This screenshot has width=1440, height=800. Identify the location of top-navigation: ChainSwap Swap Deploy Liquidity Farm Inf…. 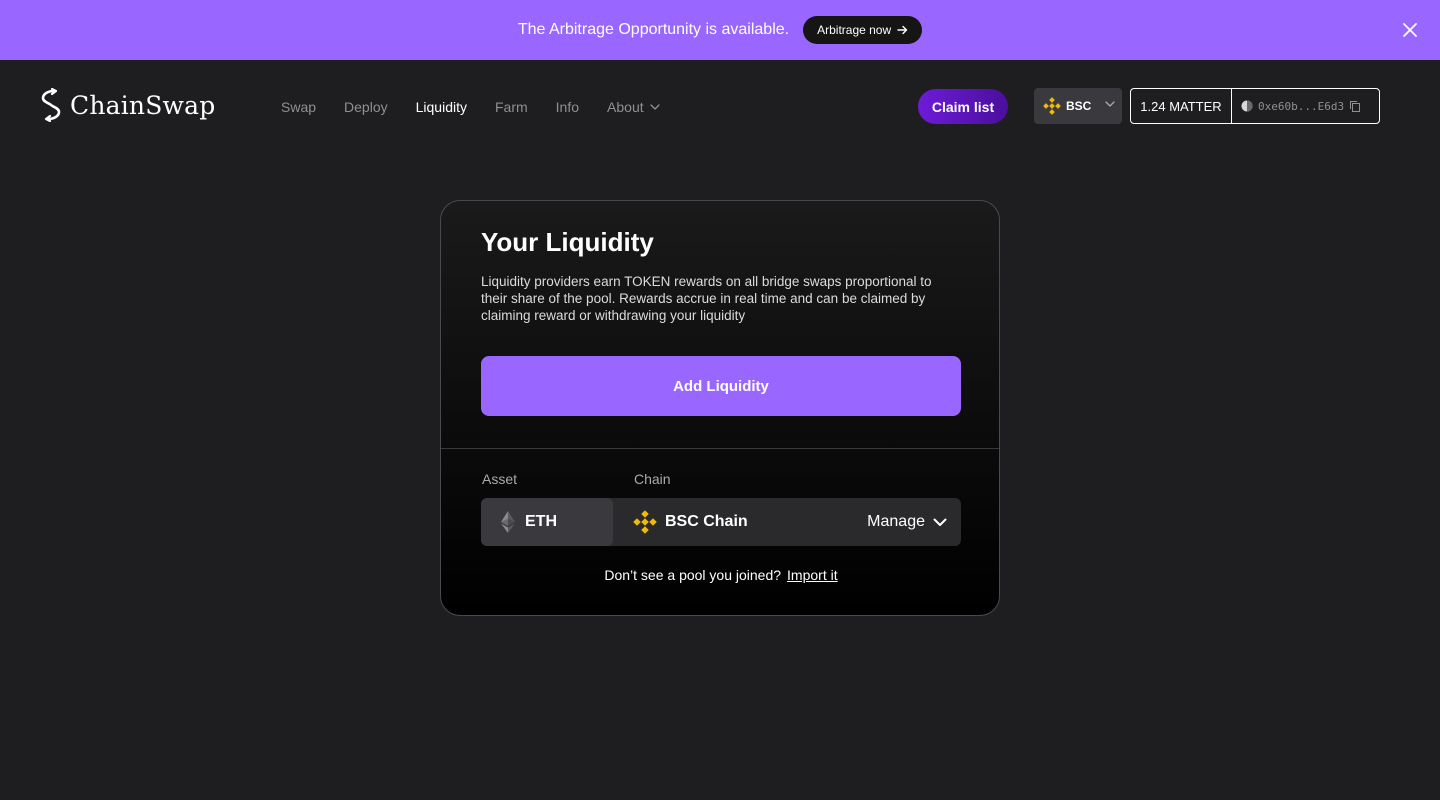
(720, 106).